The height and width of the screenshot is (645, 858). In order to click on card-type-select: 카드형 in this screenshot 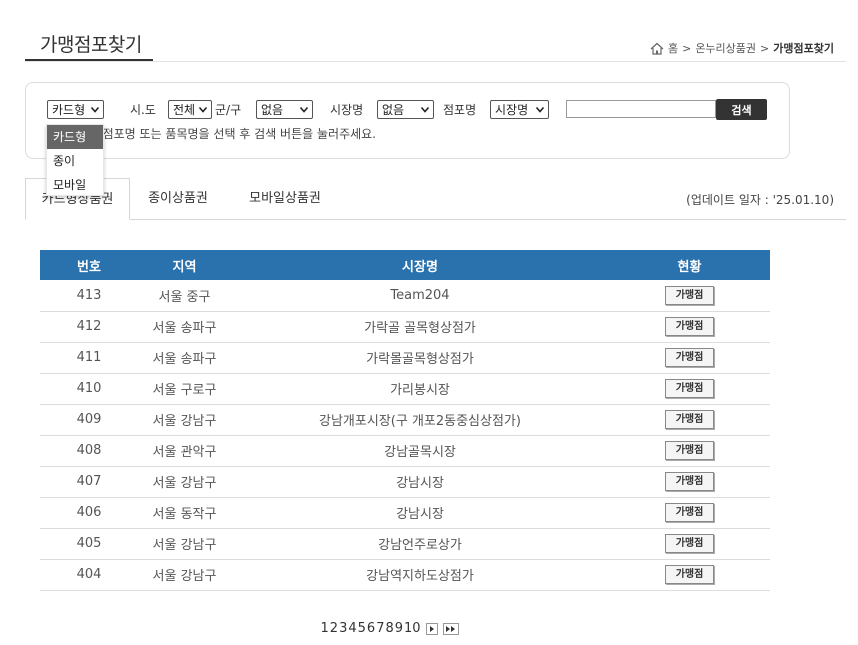, I will do `click(75, 109)`.